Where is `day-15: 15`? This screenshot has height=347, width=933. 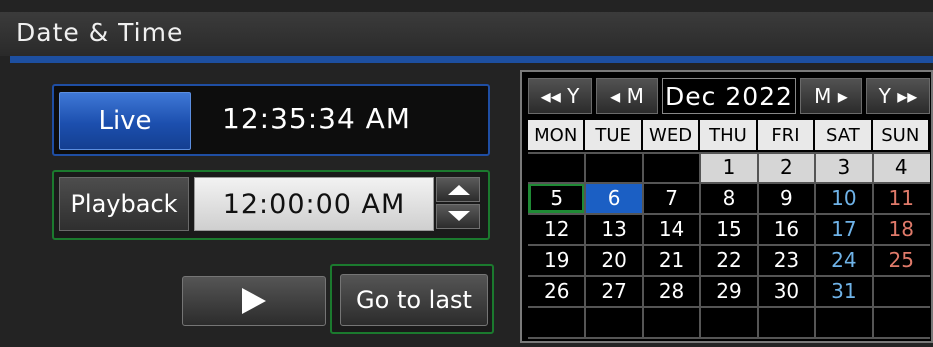
day-15: 15 is located at coordinates (728, 229).